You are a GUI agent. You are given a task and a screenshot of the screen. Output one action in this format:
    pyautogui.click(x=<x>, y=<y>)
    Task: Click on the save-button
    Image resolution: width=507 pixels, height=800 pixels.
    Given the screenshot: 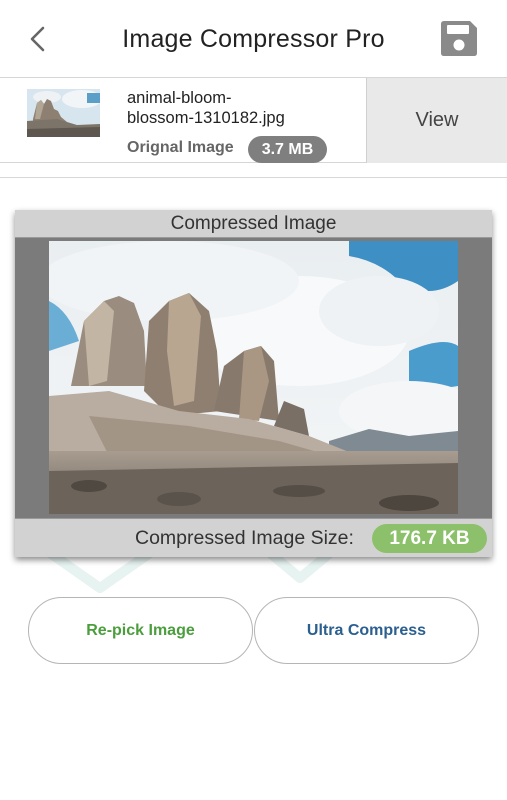 What is the action you would take?
    pyautogui.click(x=459, y=38)
    